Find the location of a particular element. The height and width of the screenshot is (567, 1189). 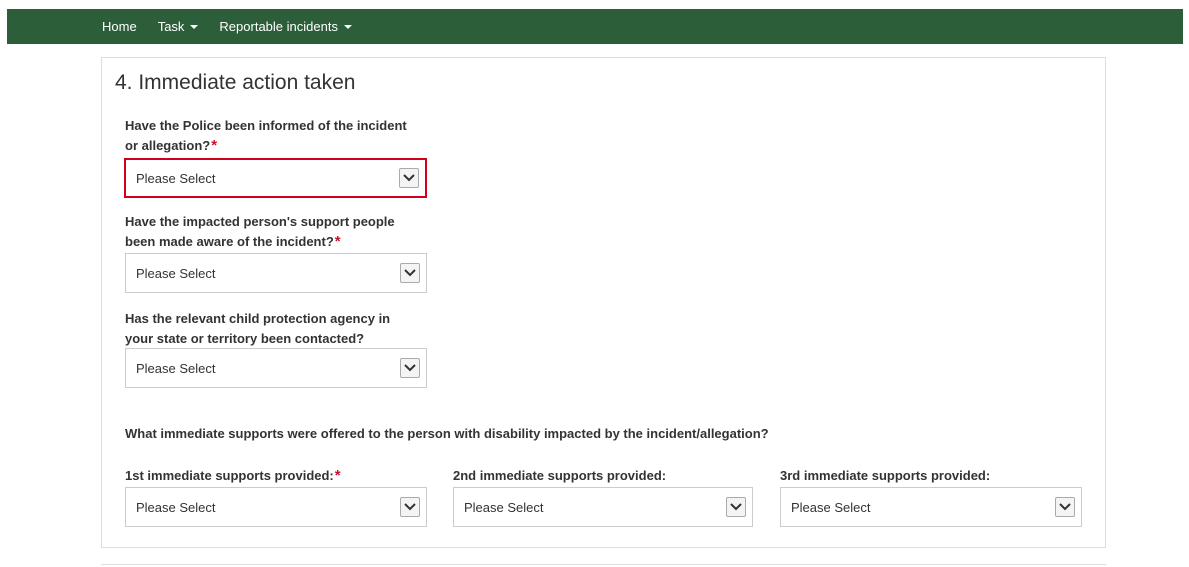

section-title: 4. Immediate action taken is located at coordinates (235, 82).